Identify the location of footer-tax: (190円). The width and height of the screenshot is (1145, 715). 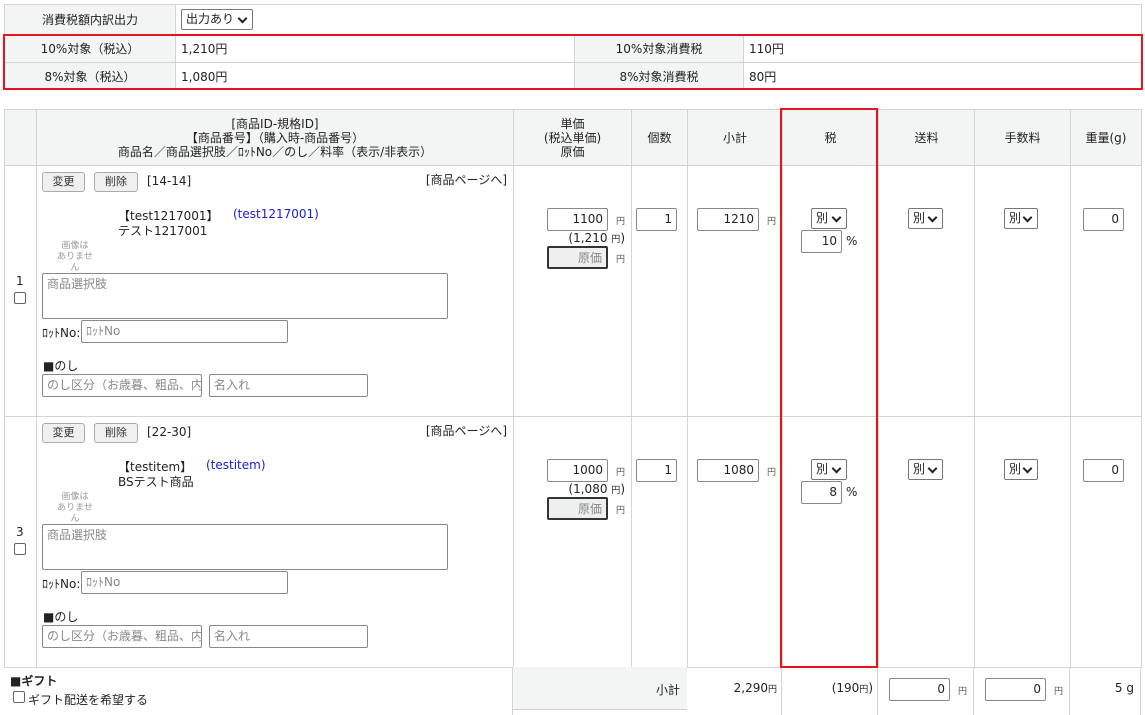
(852, 688).